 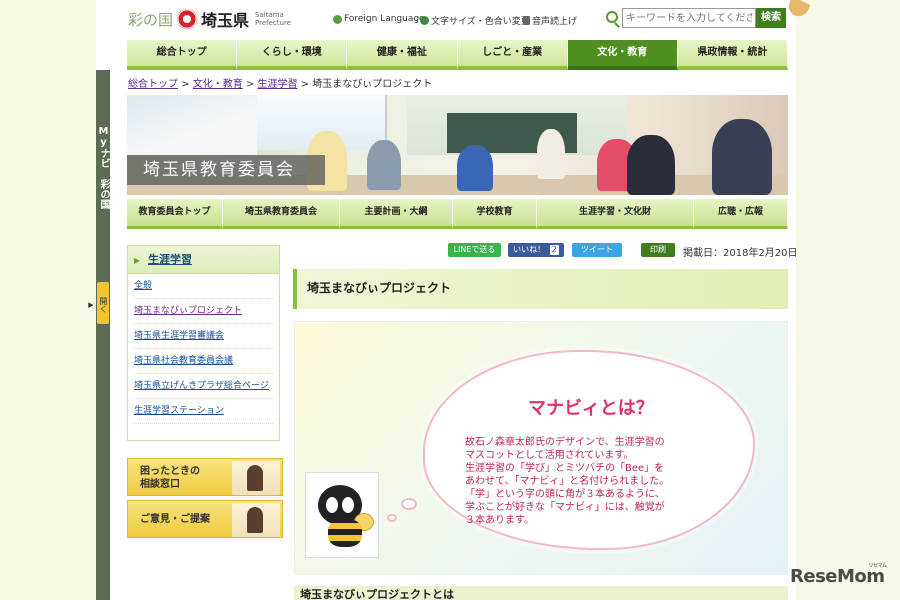 I want to click on resemom-watermark: ReseMom リセマム, so click(x=838, y=575).